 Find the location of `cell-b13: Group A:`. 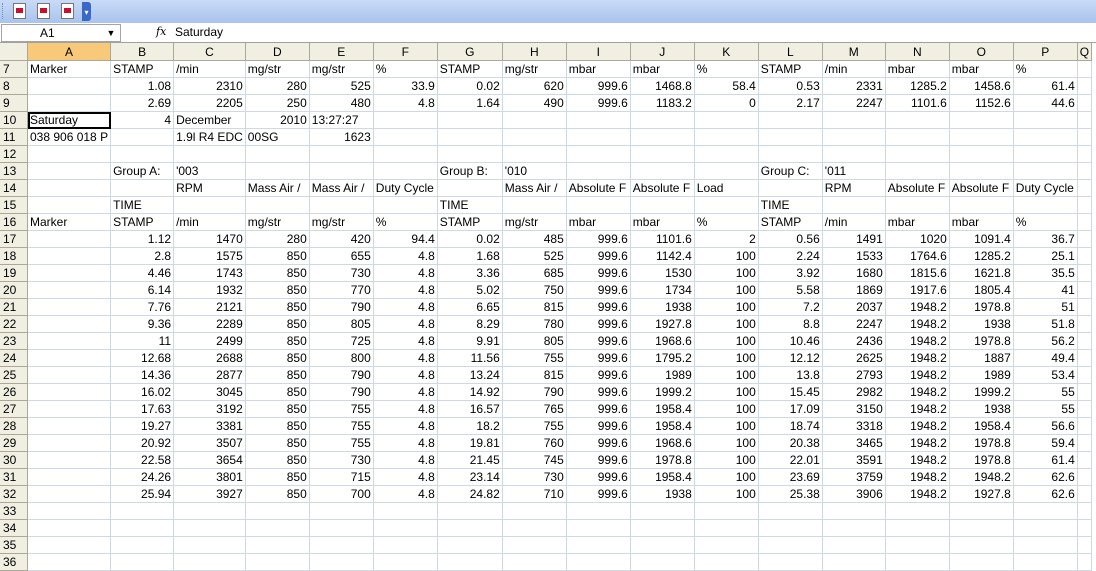

cell-b13: Group A: is located at coordinates (142, 171).